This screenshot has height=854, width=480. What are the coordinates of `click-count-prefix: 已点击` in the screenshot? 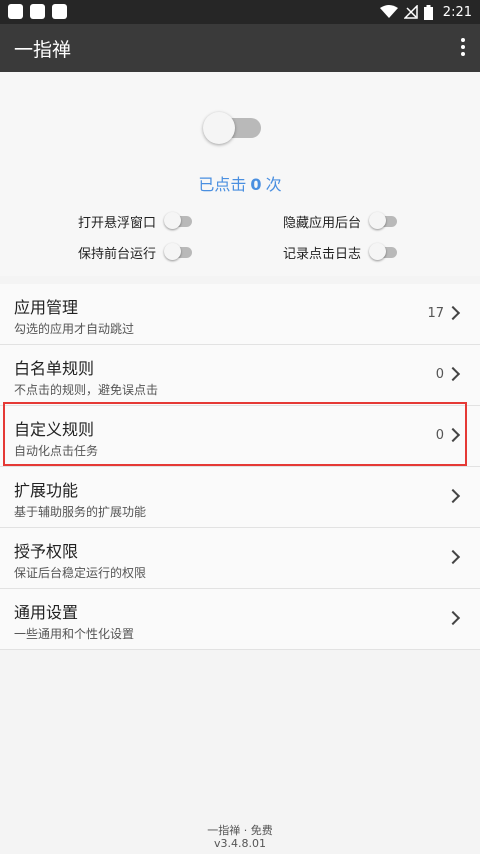 It's located at (222, 184).